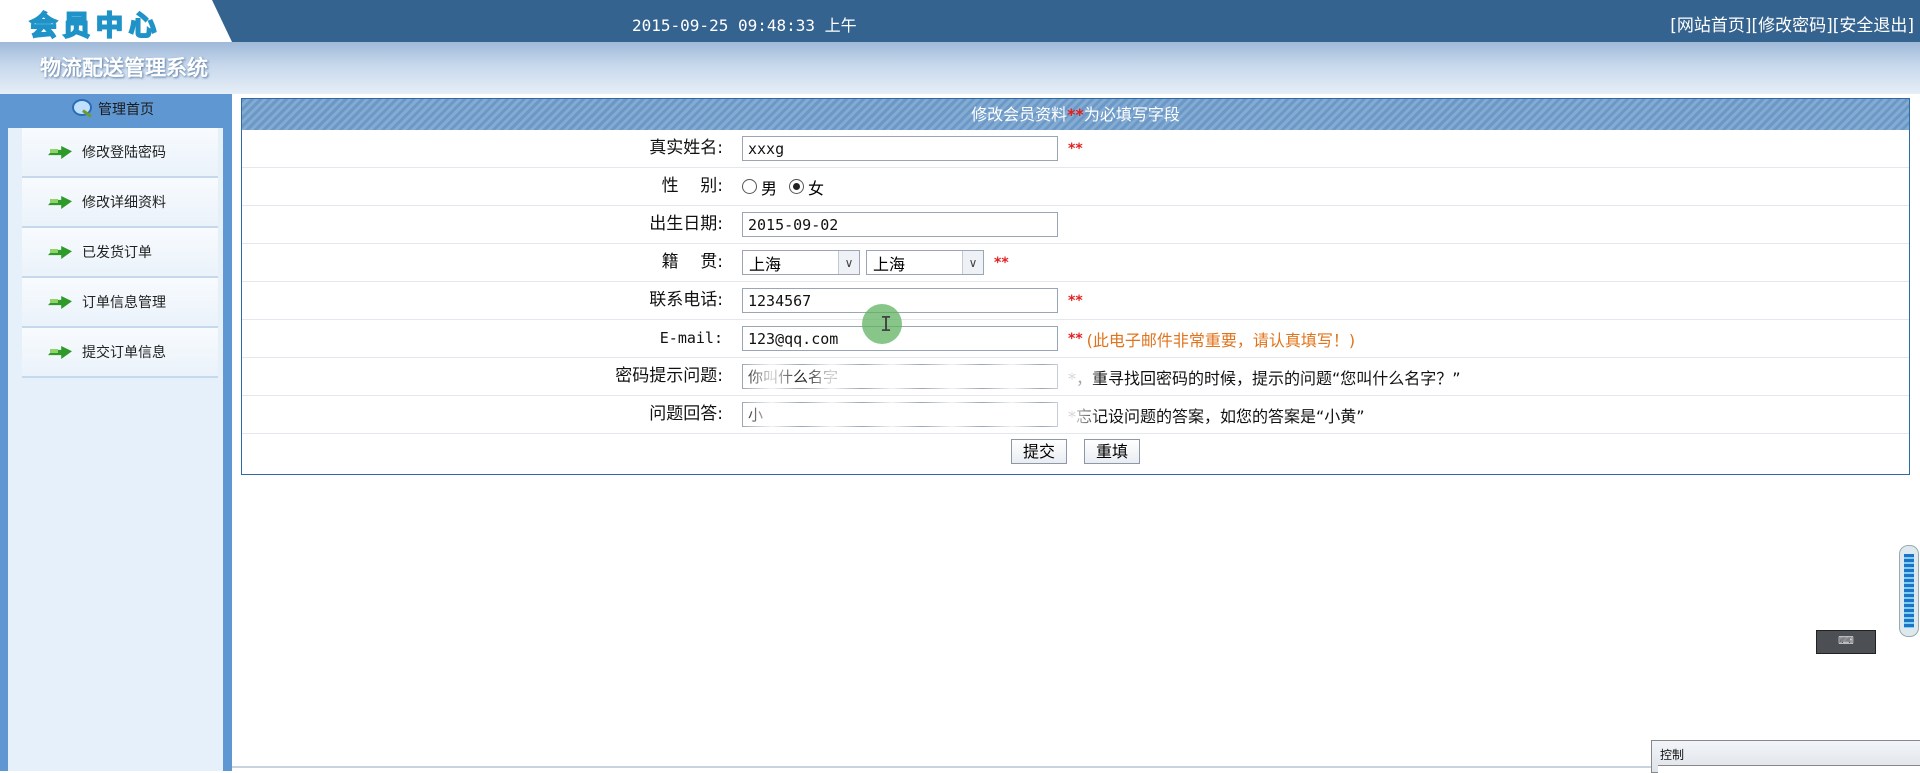 The width and height of the screenshot is (1920, 773). Describe the element at coordinates (1216, 416) in the screenshot. I see `question-answer-hint: *忘记设问题的答案，如您的答案是“小黄”` at that location.